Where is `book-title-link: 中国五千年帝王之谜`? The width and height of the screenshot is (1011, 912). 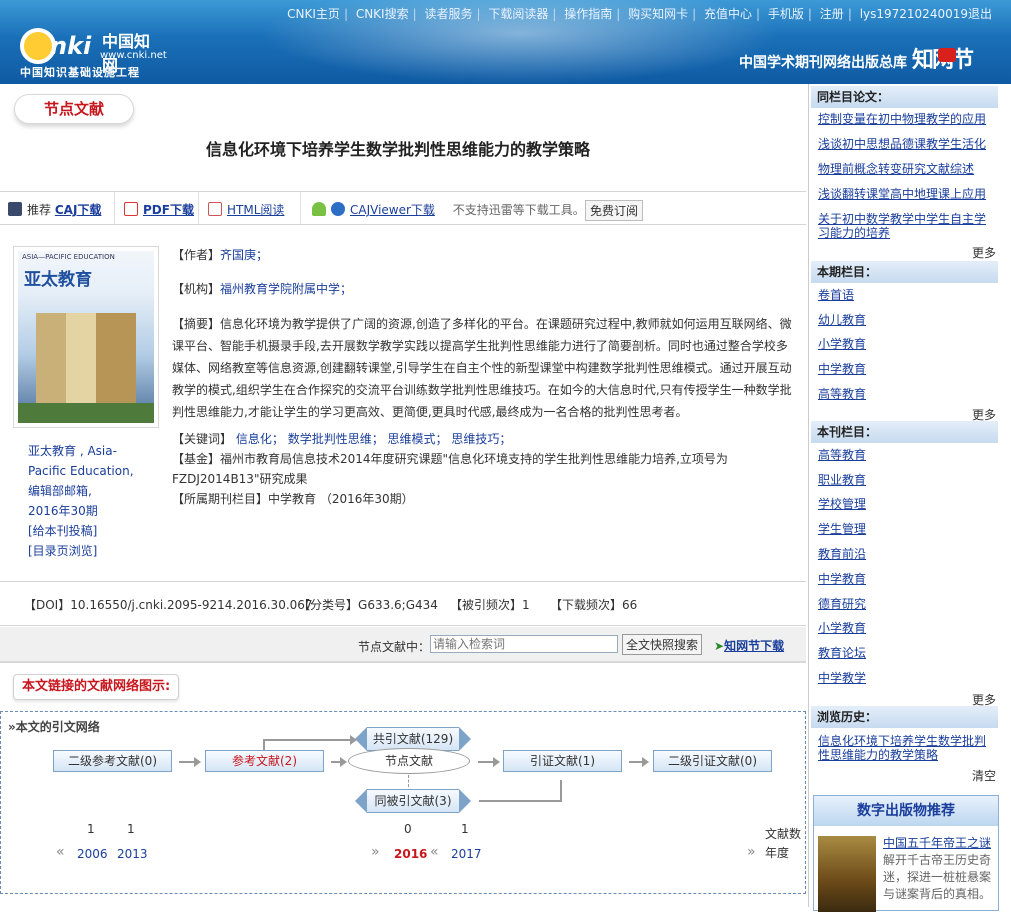 book-title-link: 中国五千年帝王之谜 is located at coordinates (939, 842).